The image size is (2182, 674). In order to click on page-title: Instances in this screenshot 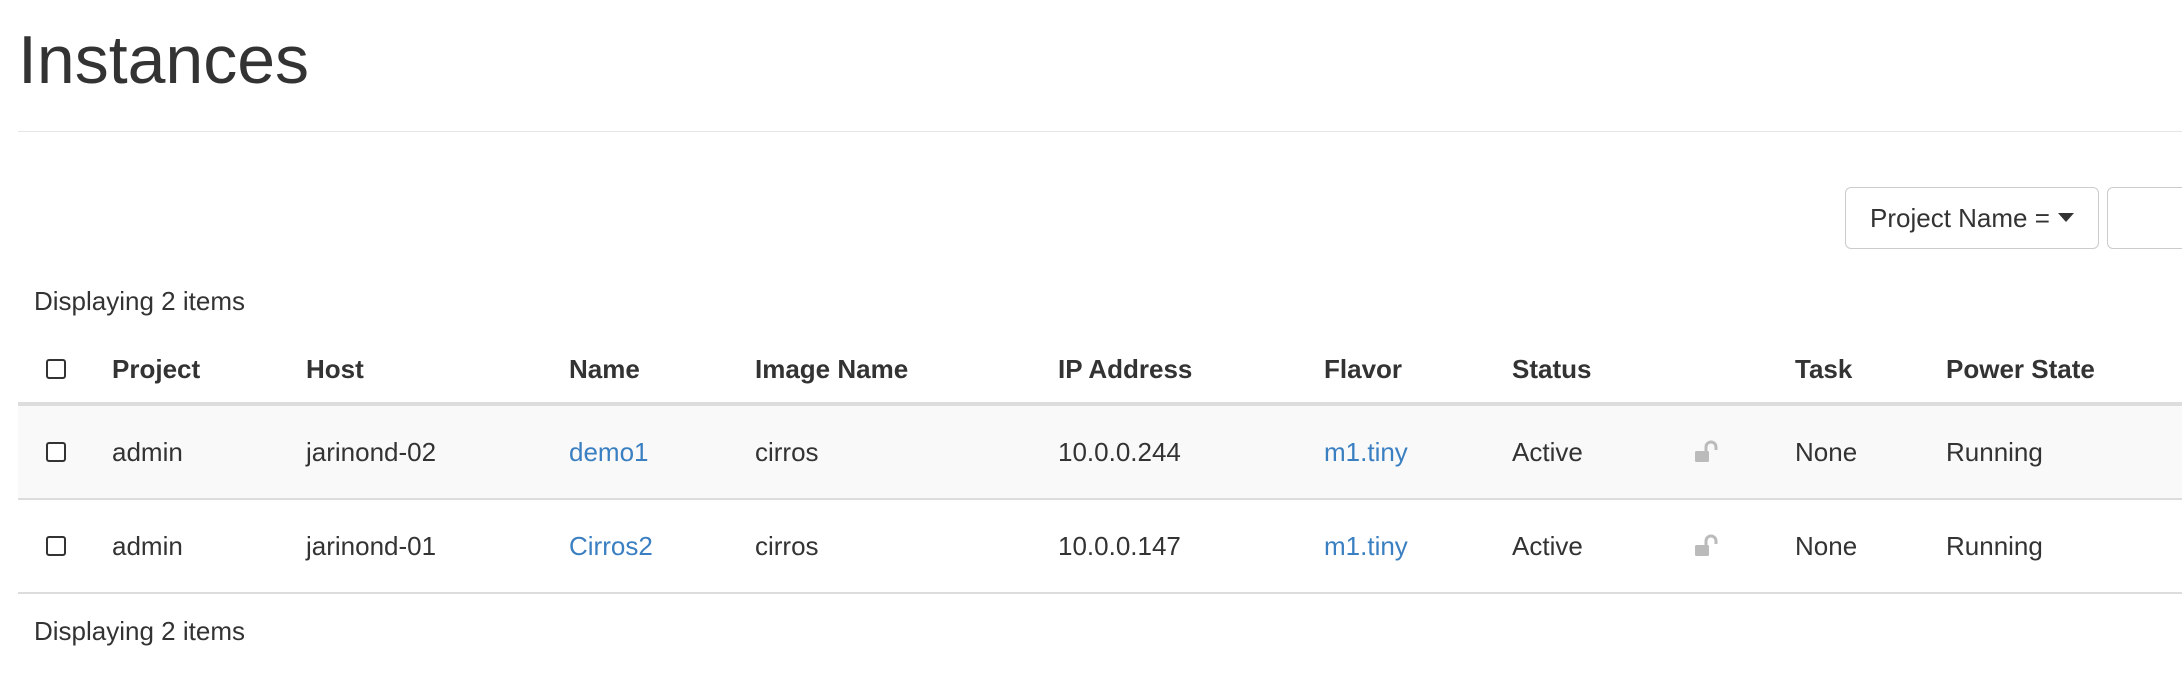, I will do `click(164, 60)`.